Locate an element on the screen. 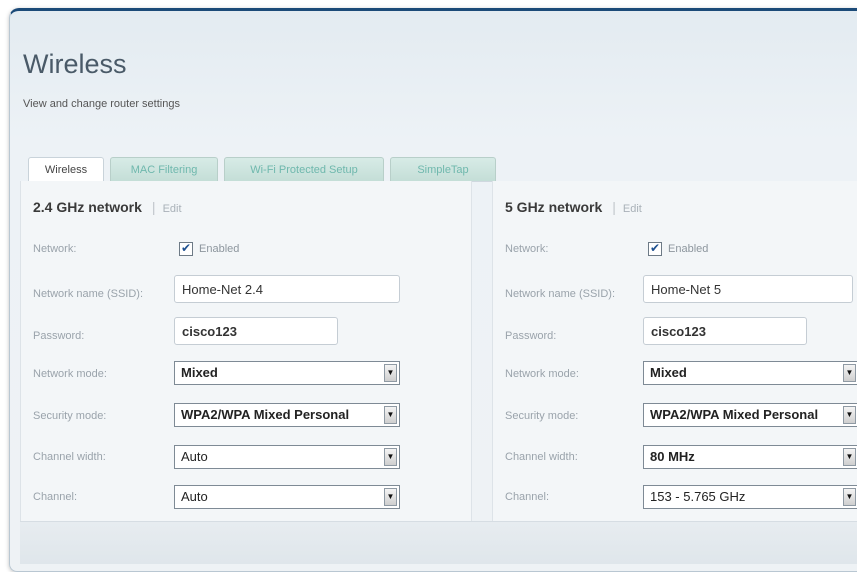 The height and width of the screenshot is (572, 857). tab-wireless: Wireless is located at coordinates (66, 169).